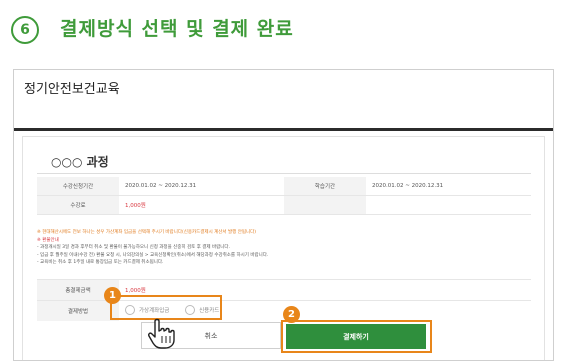  Describe the element at coordinates (78, 310) in the screenshot. I see `payment-method-label: 결제방법` at that location.